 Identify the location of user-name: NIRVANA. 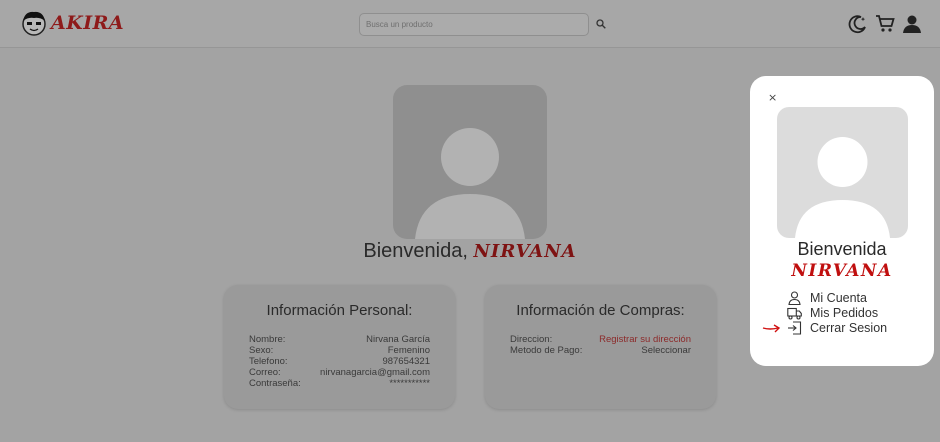
(525, 251).